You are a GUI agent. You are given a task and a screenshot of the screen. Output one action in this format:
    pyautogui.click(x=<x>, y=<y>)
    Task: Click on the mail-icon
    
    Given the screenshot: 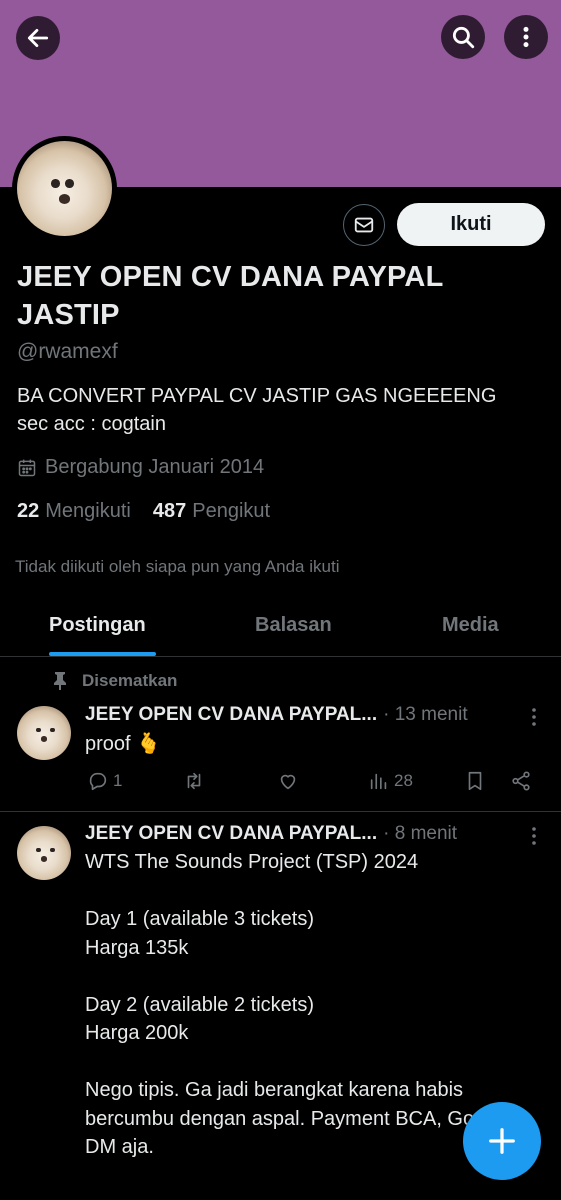 What is the action you would take?
    pyautogui.click(x=364, y=225)
    